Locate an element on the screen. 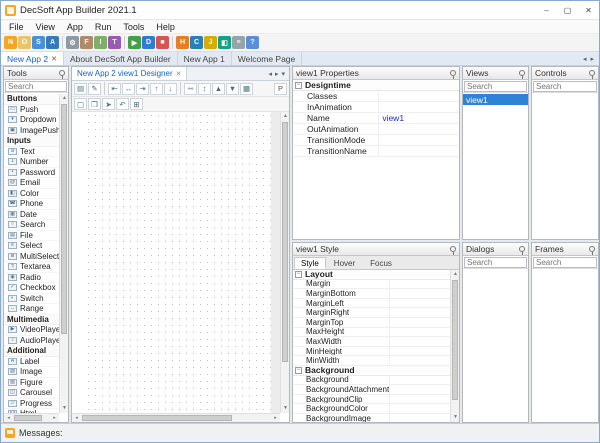  debug-app-icon: D is located at coordinates (148, 42).